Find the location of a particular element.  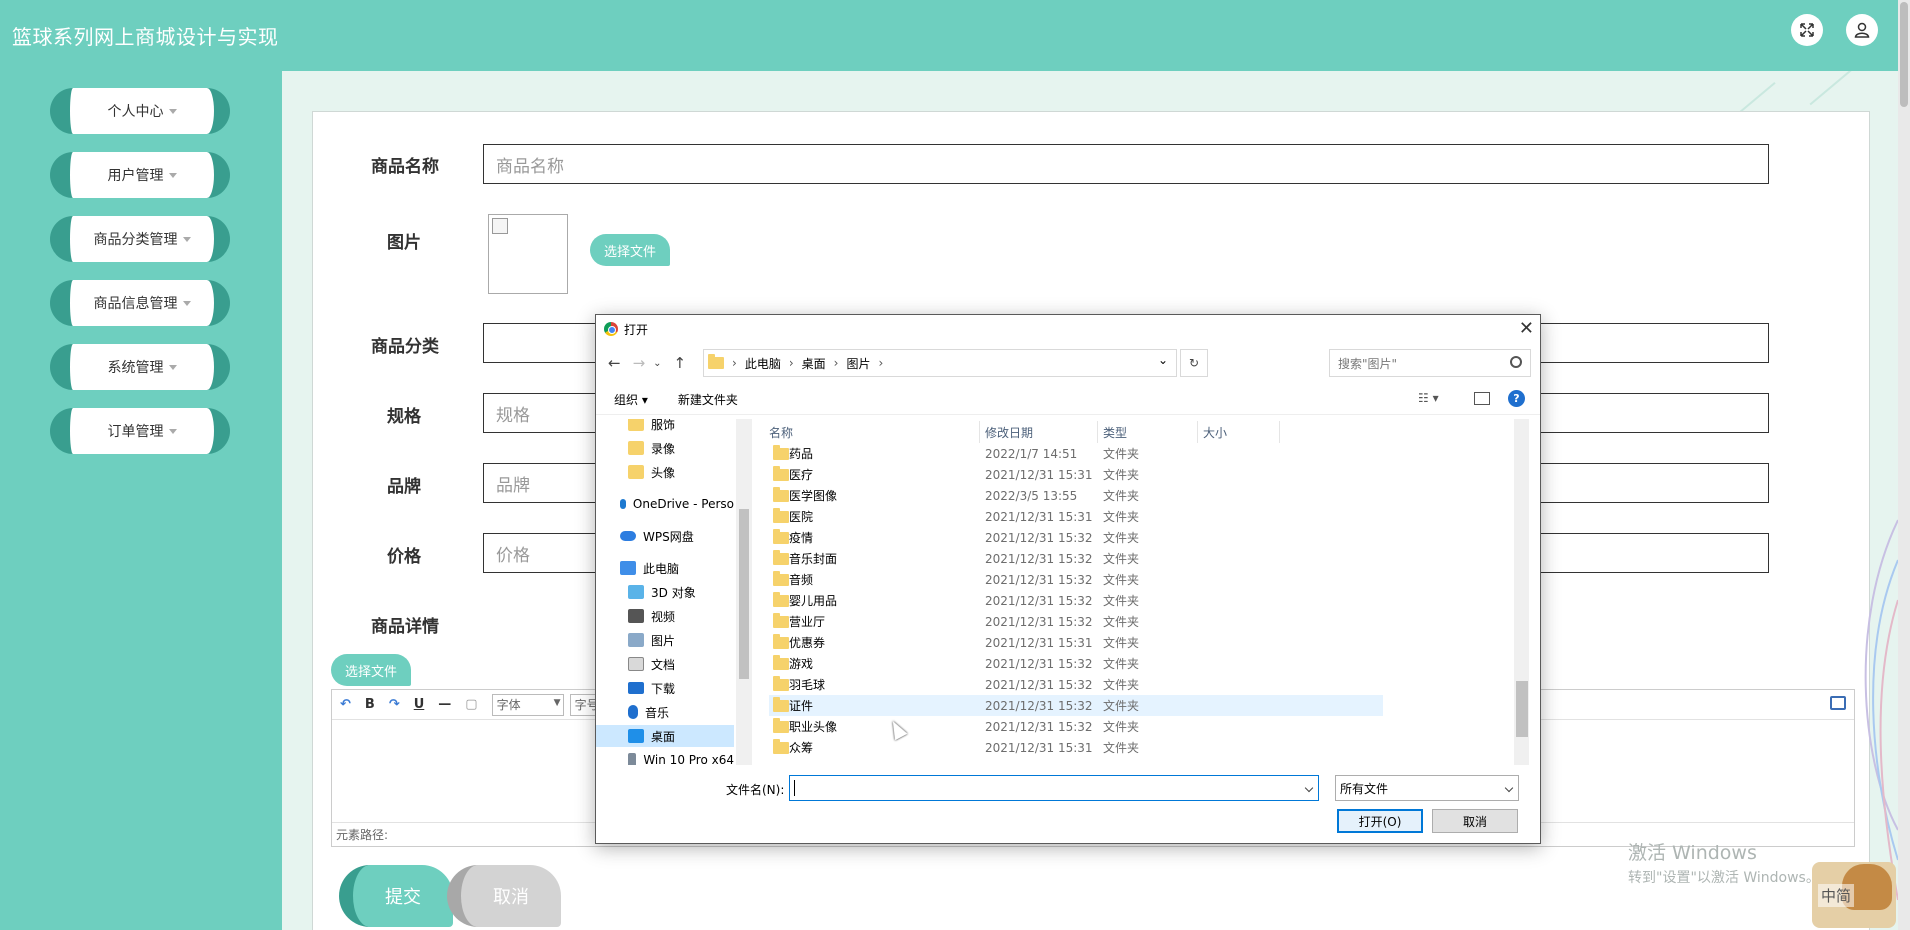

sidebar-item-product-management: 商品信息管理 is located at coordinates (140, 303).